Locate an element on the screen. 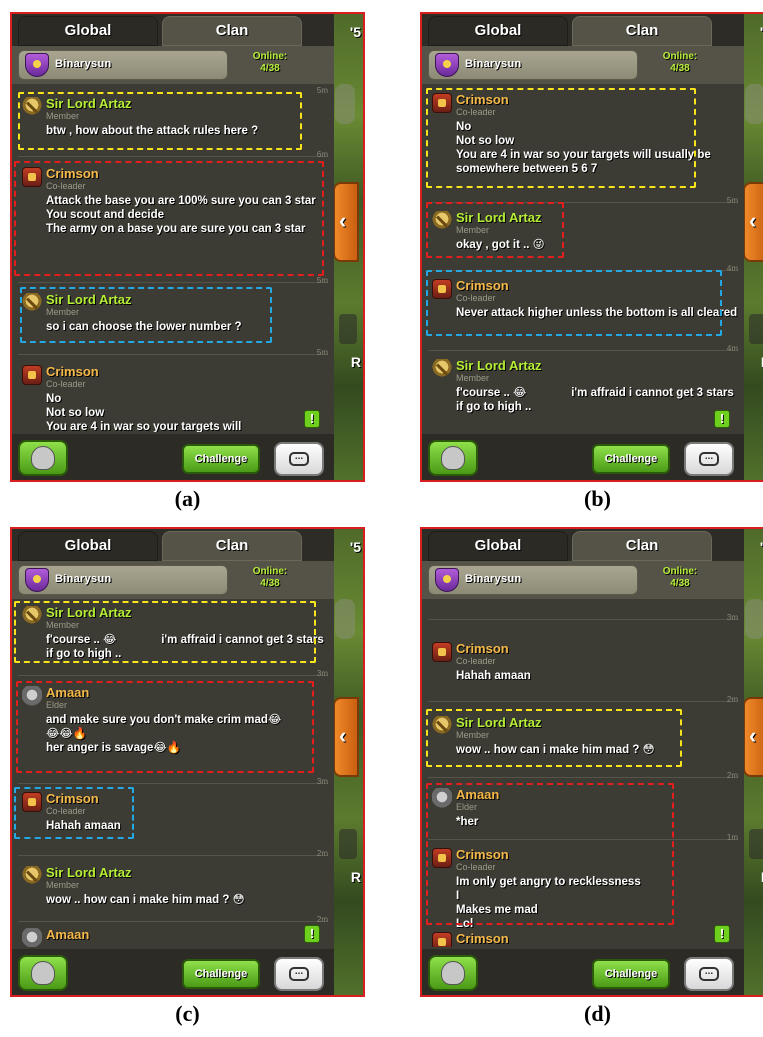 Image resolution: width=763 pixels, height=1037 pixels. side-label: '5 is located at coordinates (355, 547).